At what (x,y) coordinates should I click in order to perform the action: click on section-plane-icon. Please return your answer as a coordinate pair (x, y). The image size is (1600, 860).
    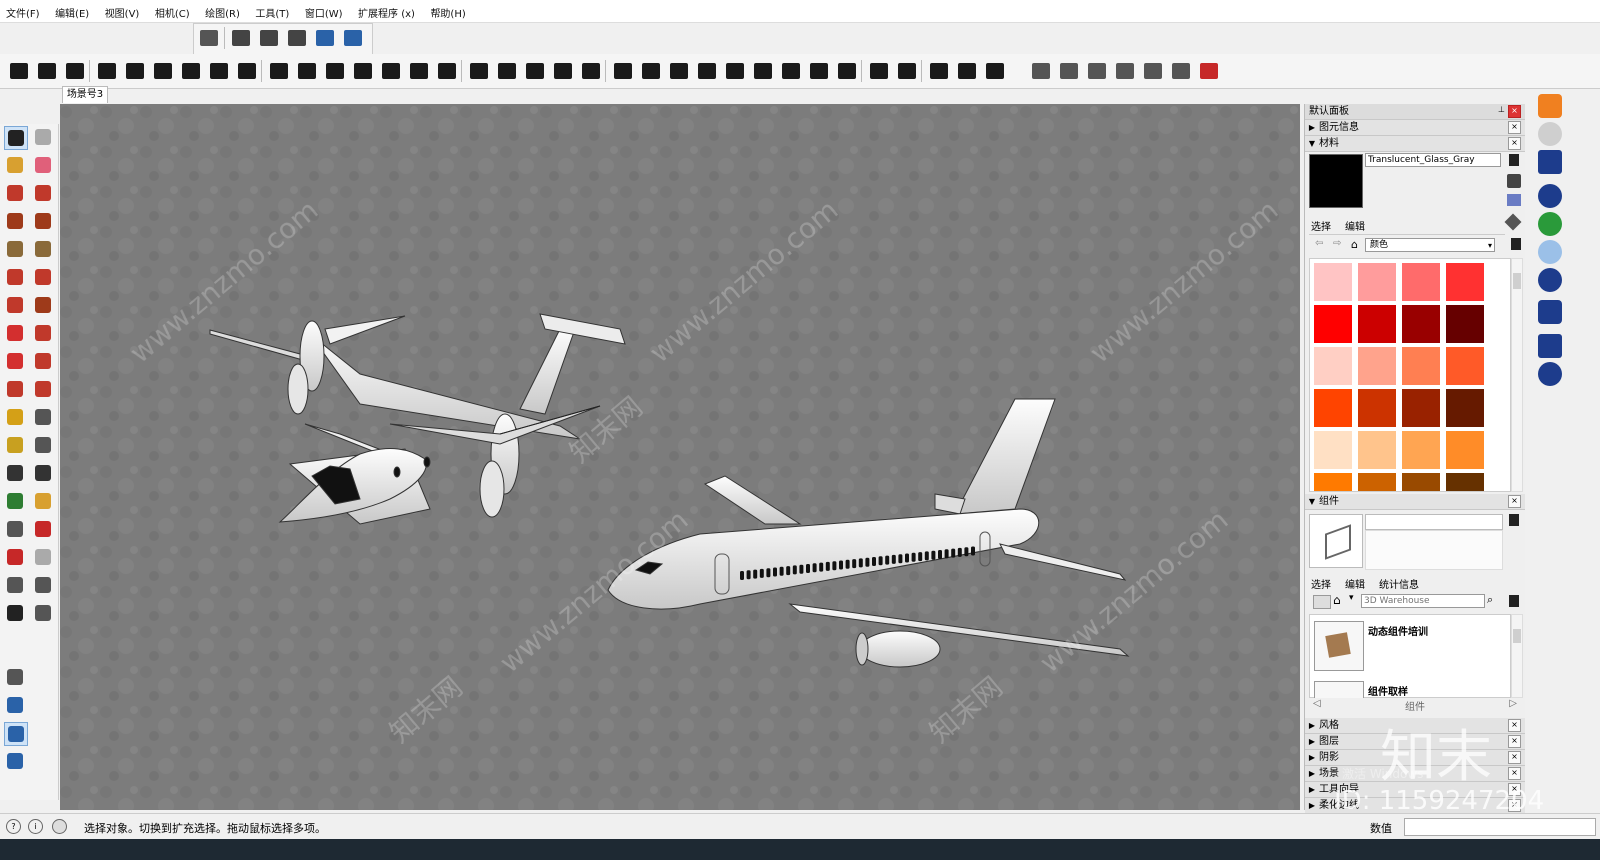
    Looking at the image, I should click on (43, 613).